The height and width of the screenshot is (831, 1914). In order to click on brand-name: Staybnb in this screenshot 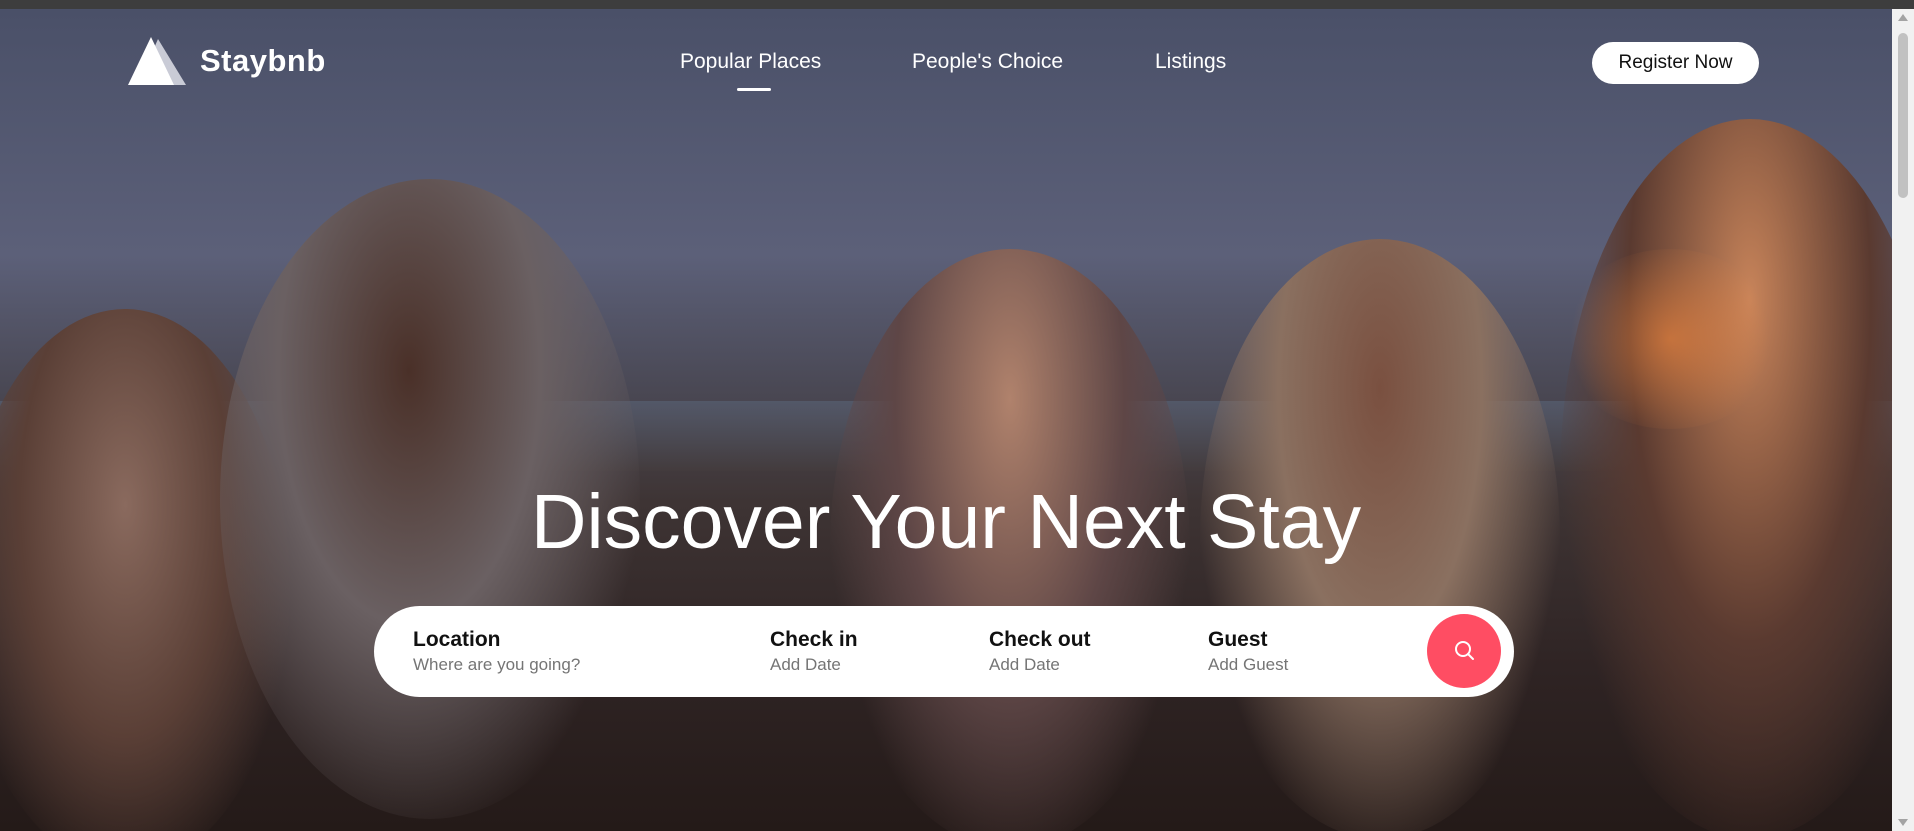, I will do `click(263, 60)`.